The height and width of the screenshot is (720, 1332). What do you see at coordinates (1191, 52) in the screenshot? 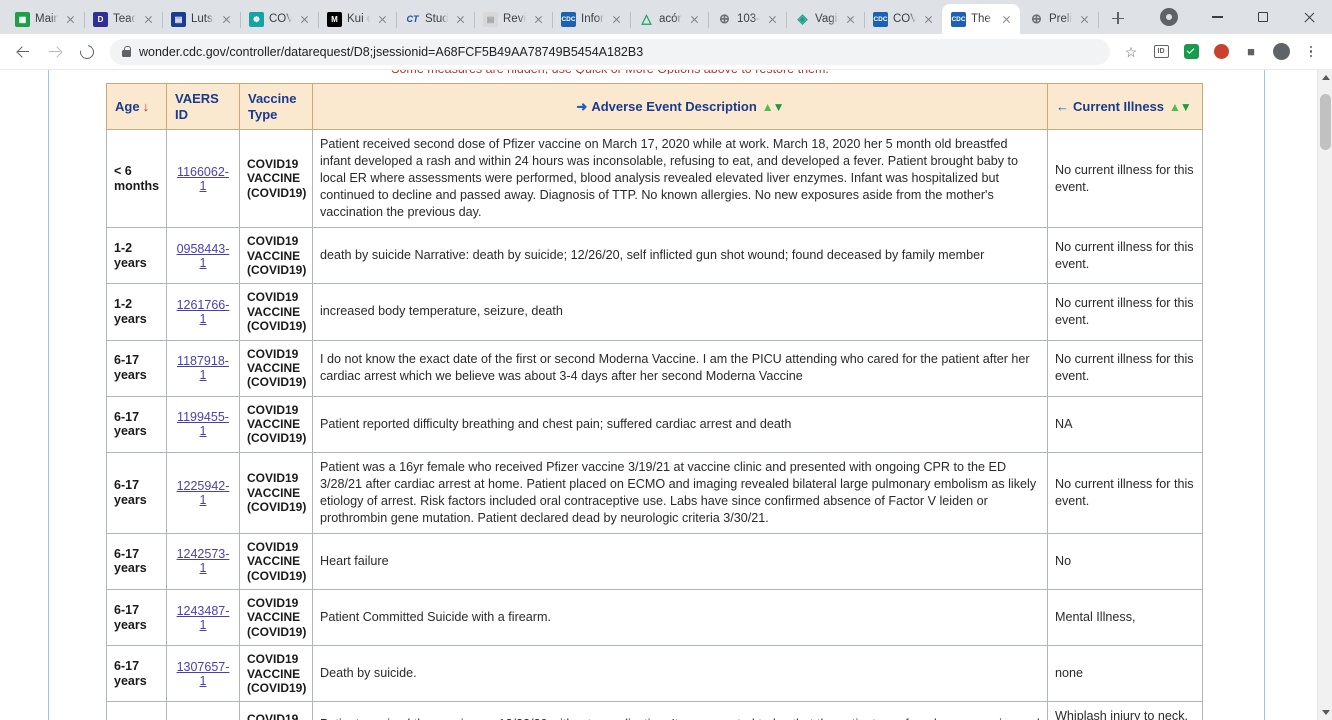
I see `extension-green-icon` at bounding box center [1191, 52].